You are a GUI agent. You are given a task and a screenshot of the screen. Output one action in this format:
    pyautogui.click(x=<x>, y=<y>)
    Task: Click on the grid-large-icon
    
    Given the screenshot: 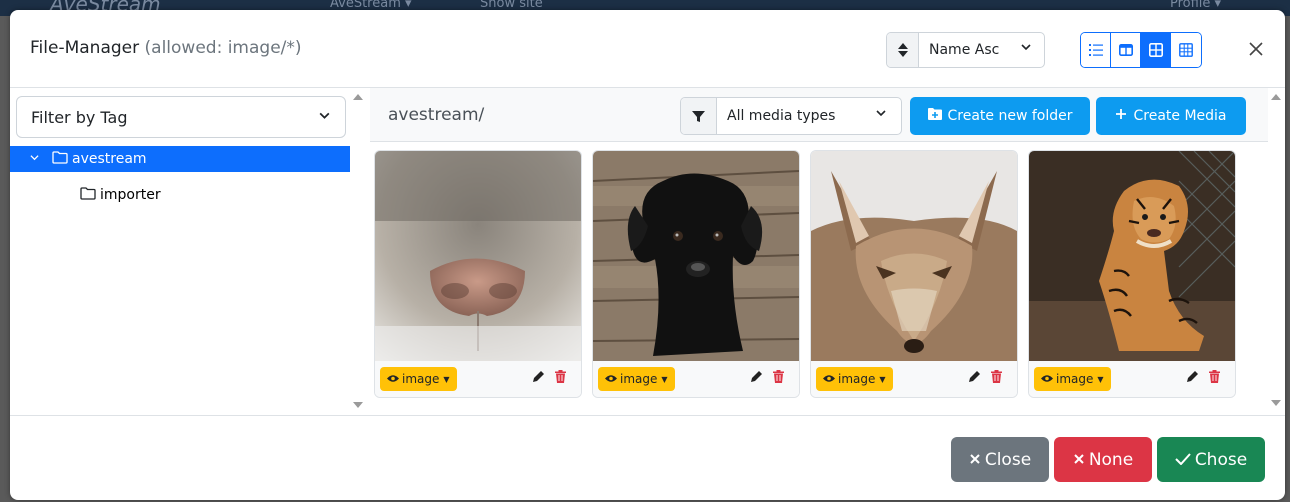 What is the action you would take?
    pyautogui.click(x=1155, y=50)
    